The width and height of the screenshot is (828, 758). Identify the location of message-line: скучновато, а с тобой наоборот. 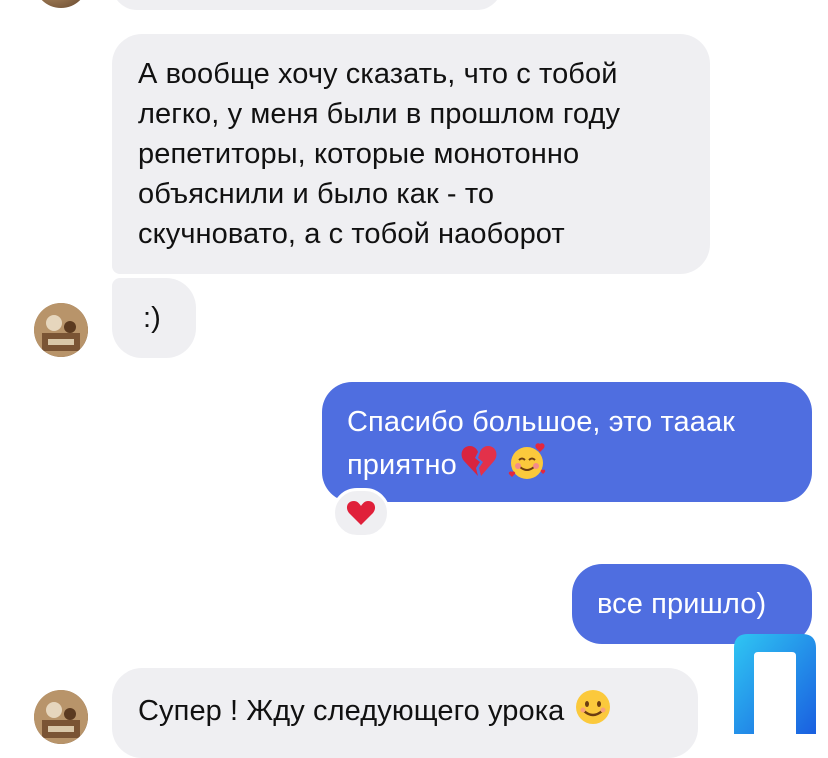
(351, 234).